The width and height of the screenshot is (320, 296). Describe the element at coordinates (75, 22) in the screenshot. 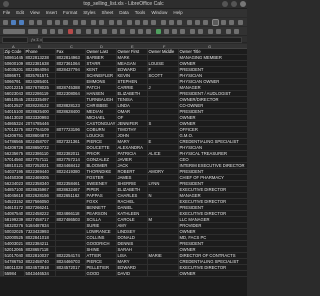

I see `undo-icon` at that location.